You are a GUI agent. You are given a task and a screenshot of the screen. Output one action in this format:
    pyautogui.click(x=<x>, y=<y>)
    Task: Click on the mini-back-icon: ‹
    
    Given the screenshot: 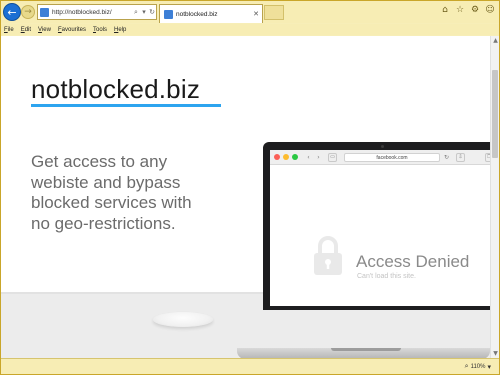 What is the action you would take?
    pyautogui.click(x=308, y=157)
    